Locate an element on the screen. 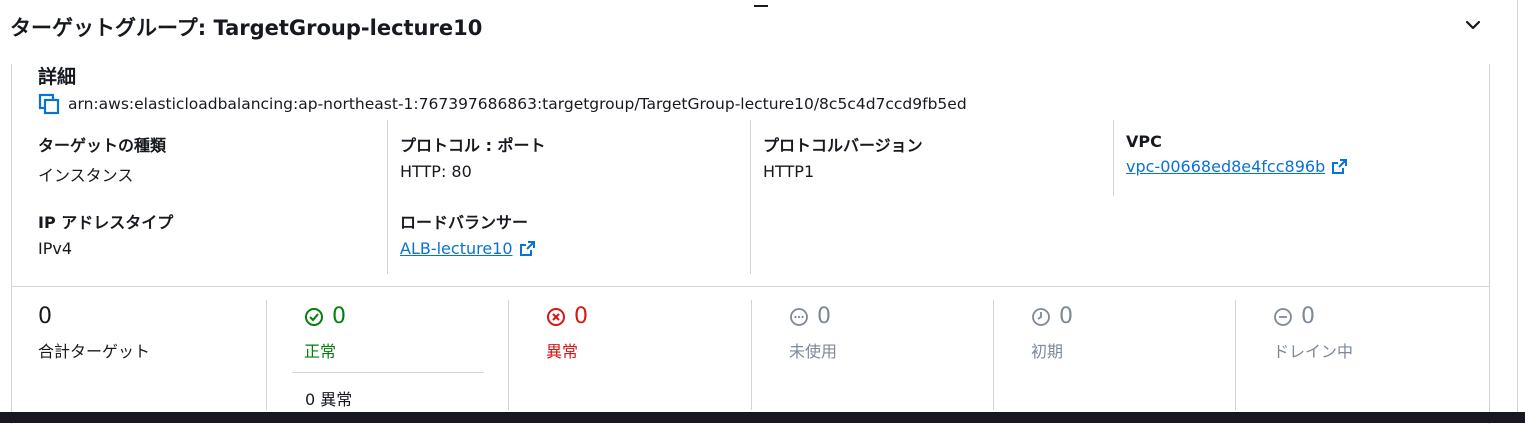  top-divider-handle is located at coordinates (761, 6).